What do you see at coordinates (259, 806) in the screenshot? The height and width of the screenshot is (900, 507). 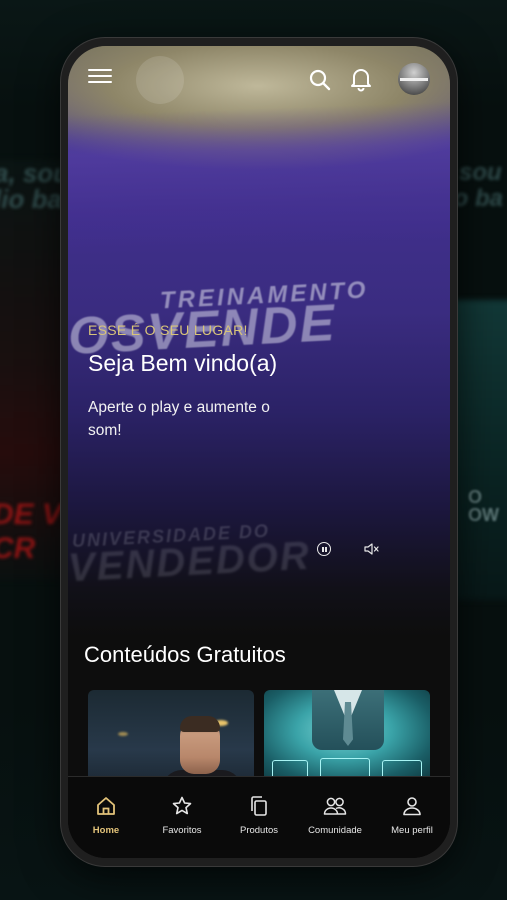 I see `copy-icon` at bounding box center [259, 806].